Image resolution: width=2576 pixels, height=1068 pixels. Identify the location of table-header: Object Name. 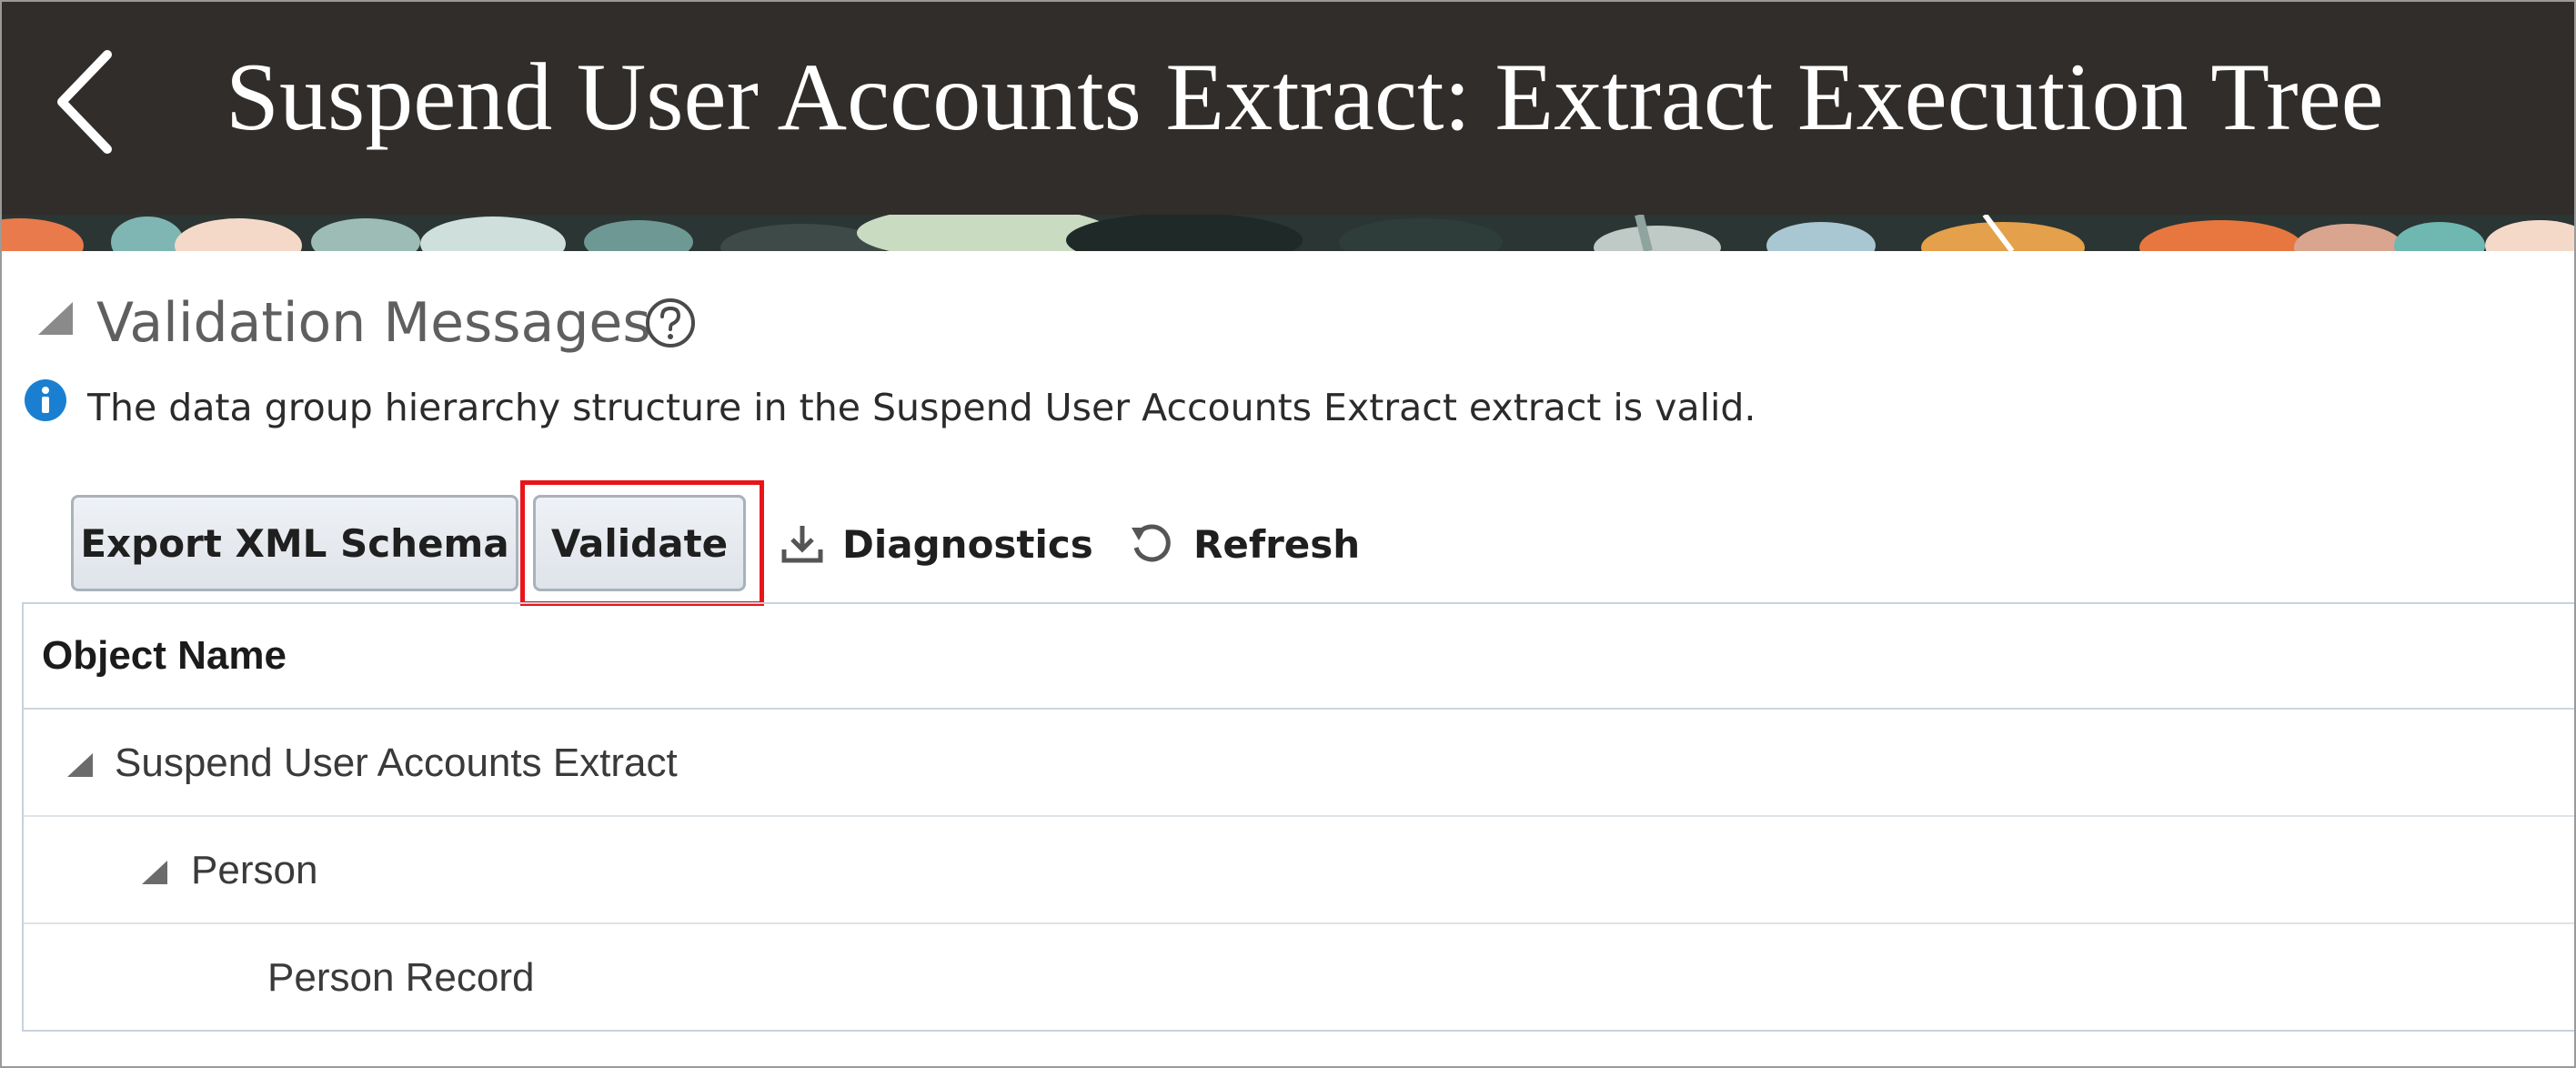
(1299, 657).